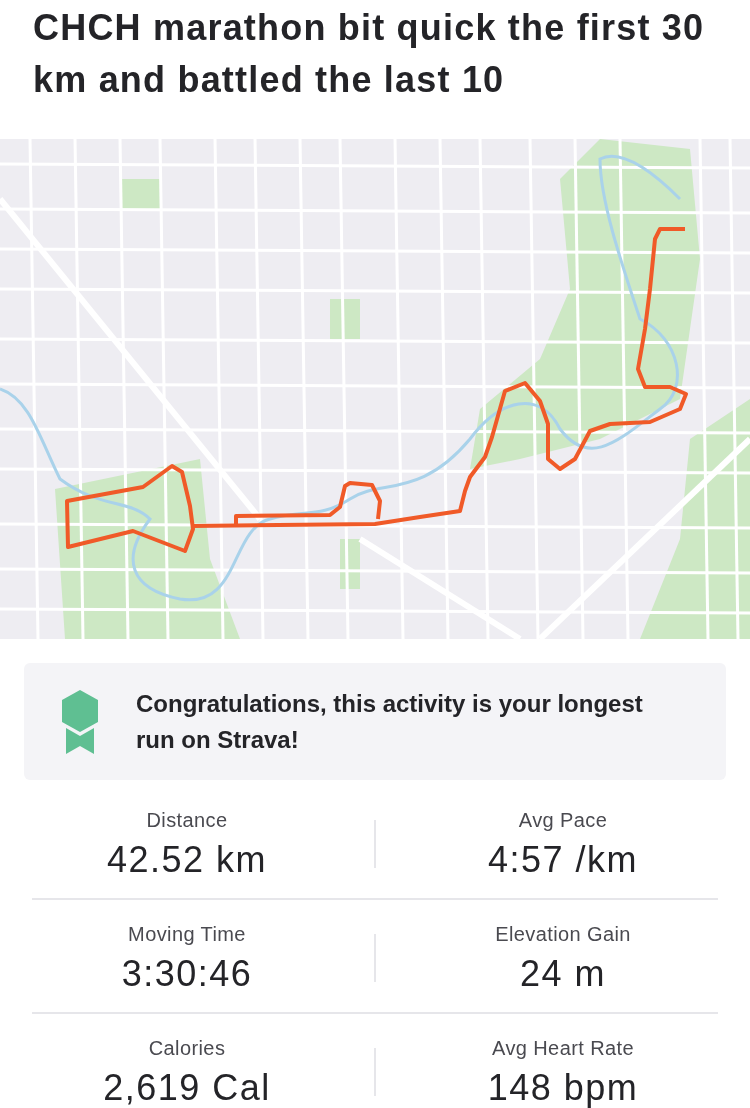  Describe the element at coordinates (369, 54) in the screenshot. I see `activity-title: CHCH marathon bit quick the first 30 km and battled the last 10` at that location.